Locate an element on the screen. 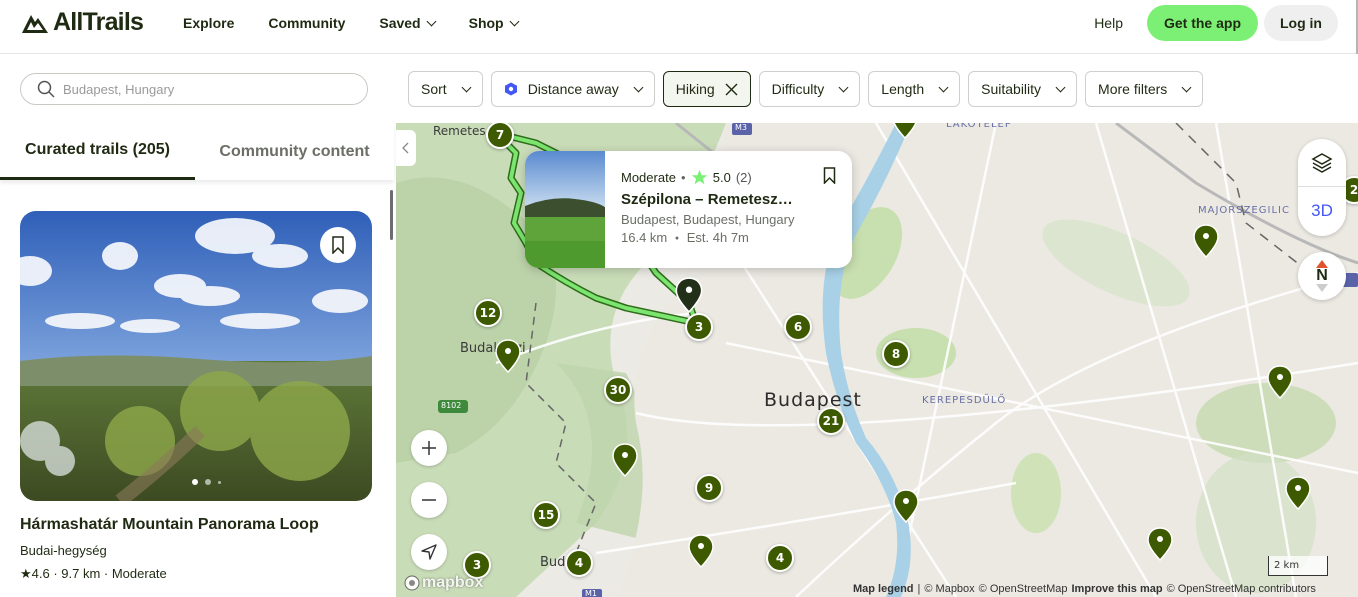  chevron-left-icon is located at coordinates (405, 148).